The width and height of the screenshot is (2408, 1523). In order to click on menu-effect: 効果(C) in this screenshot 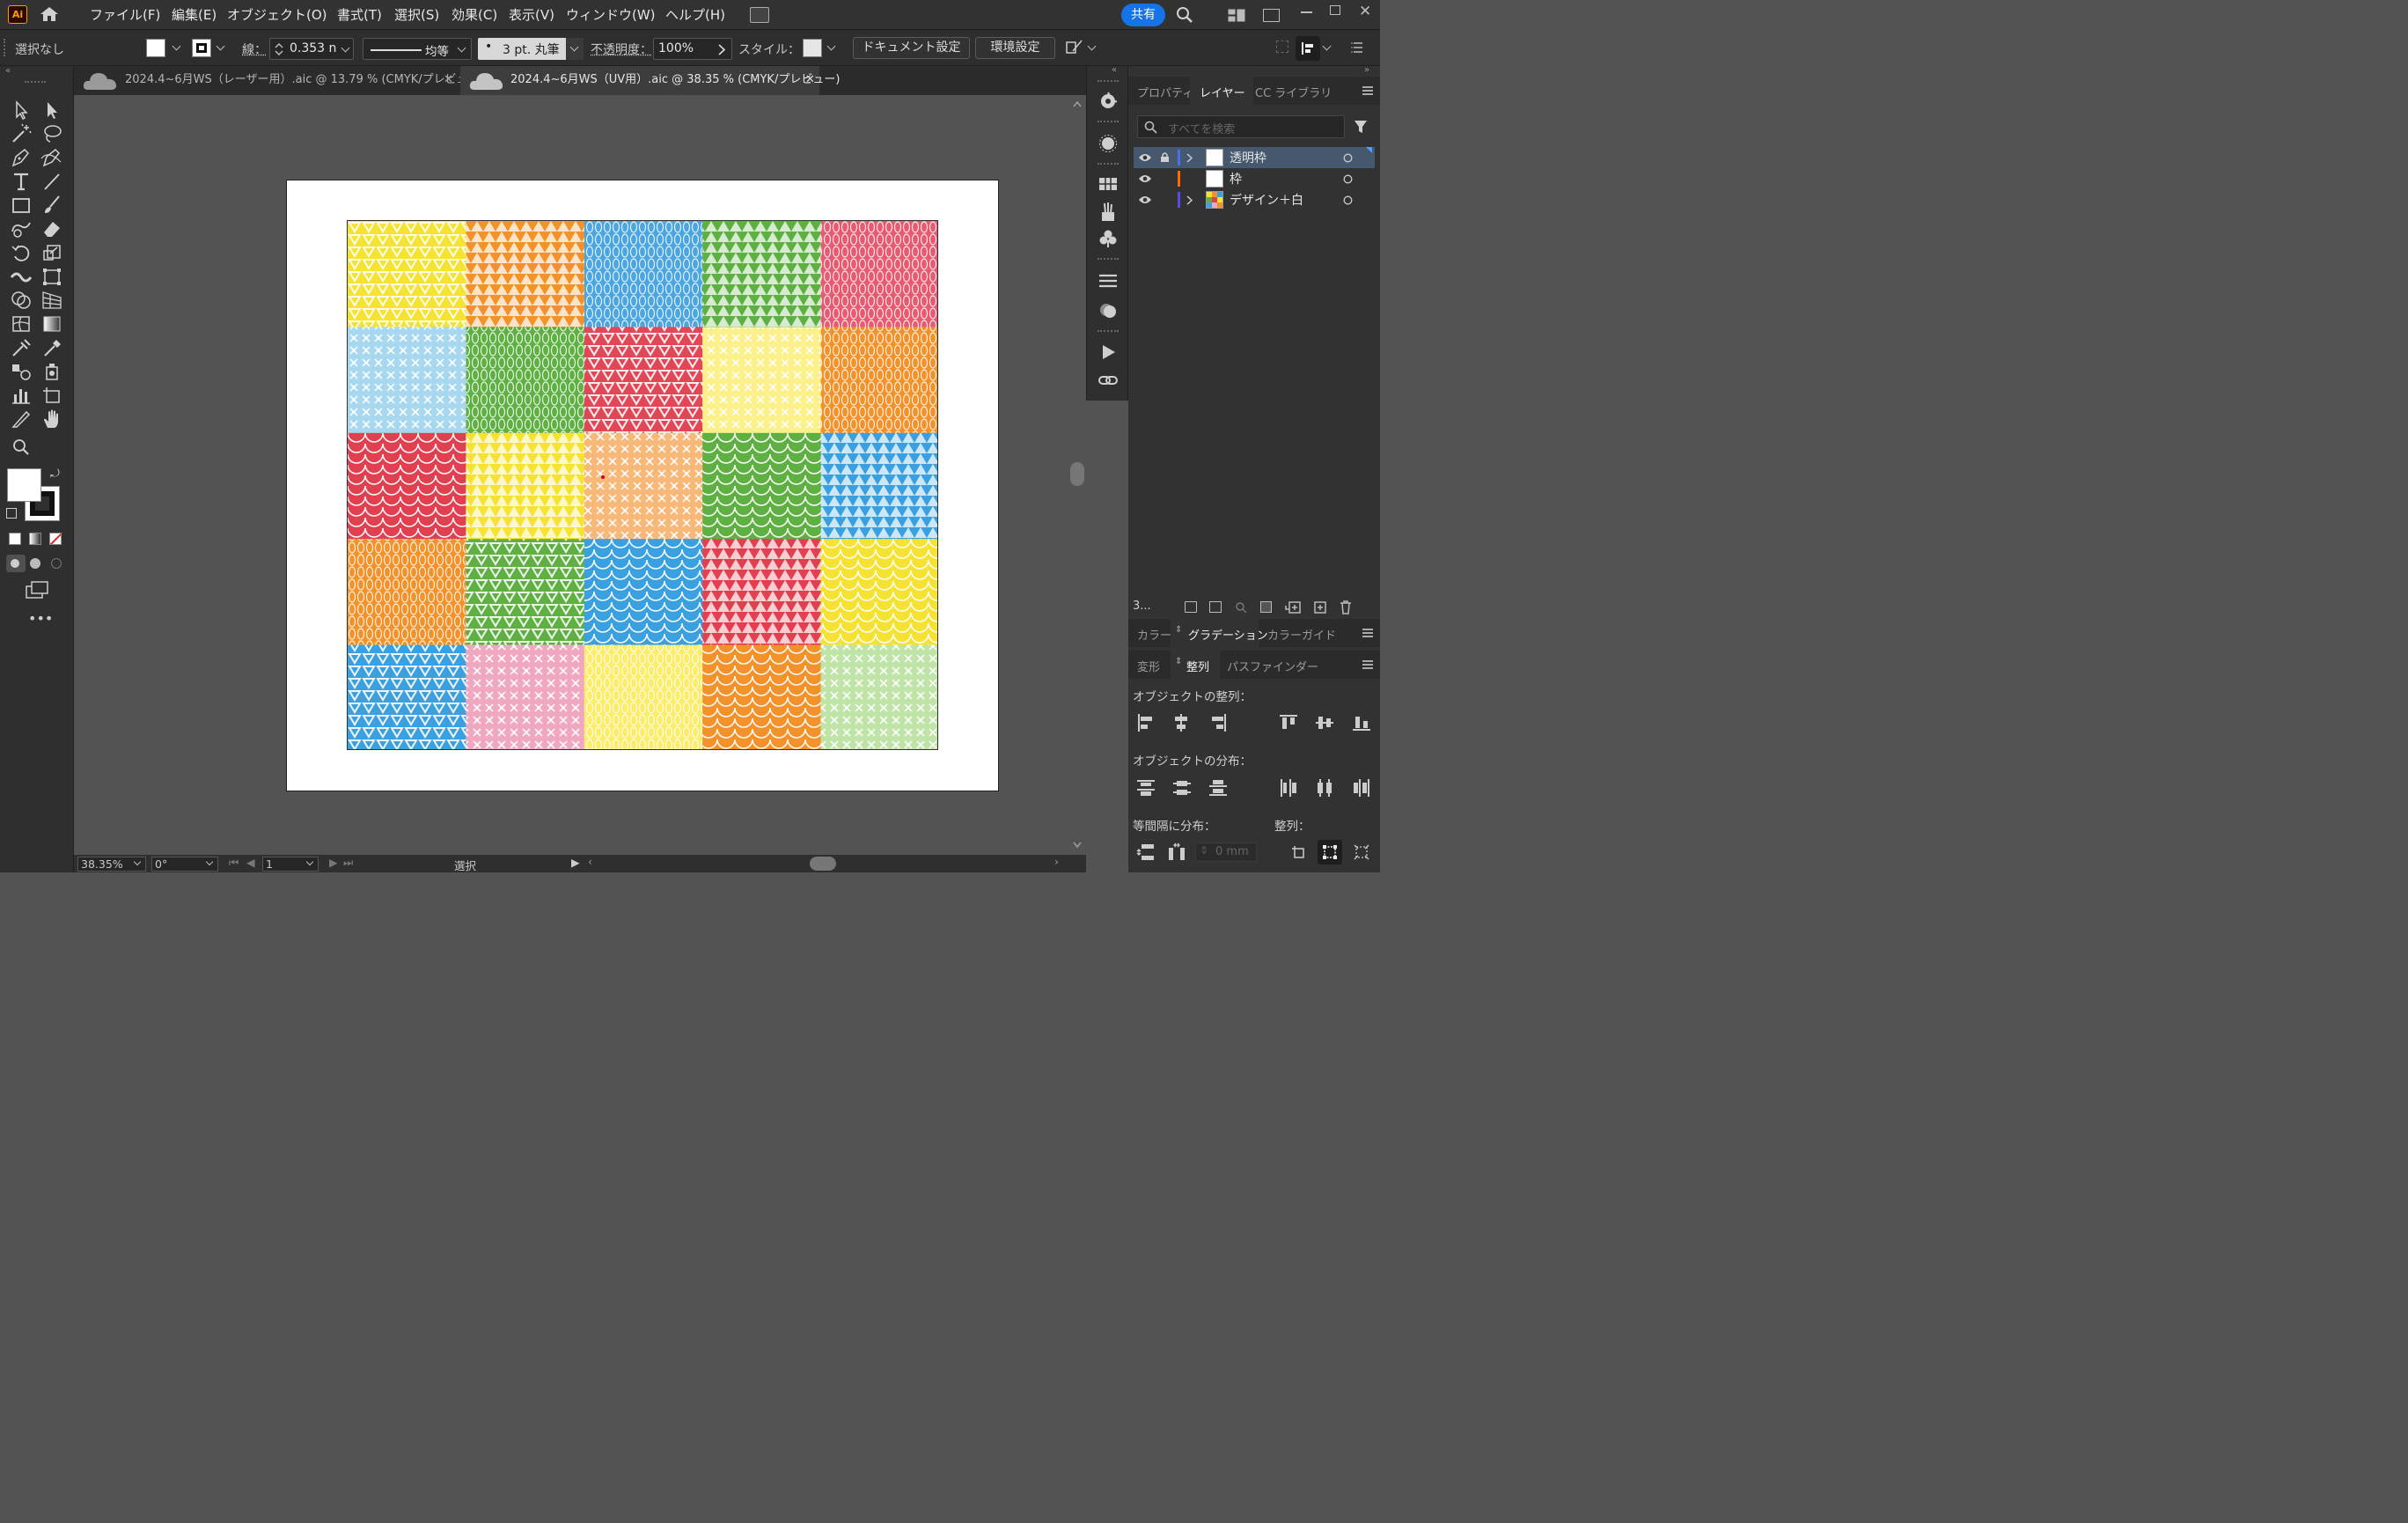, I will do `click(474, 14)`.